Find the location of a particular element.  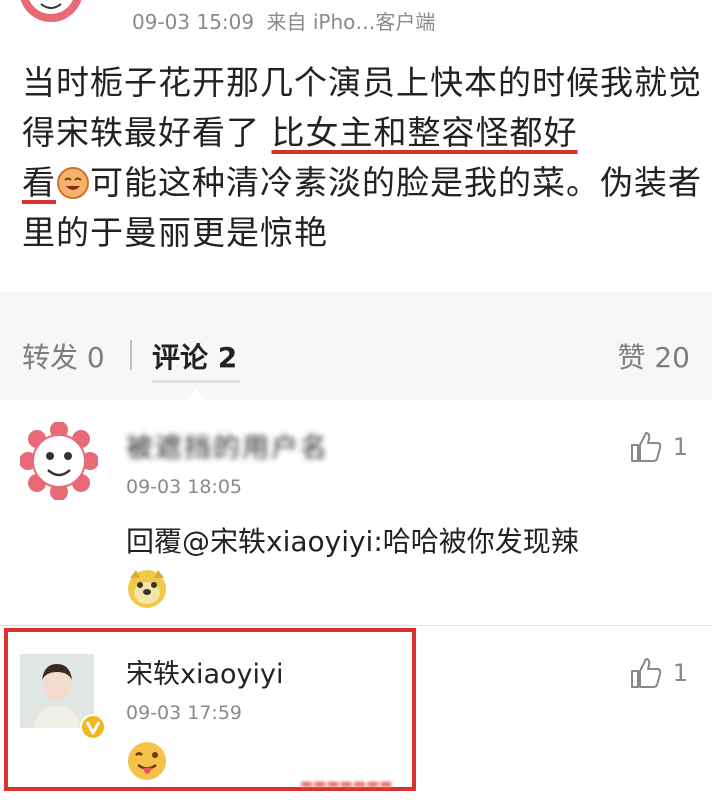

tab-pointer is located at coordinates (196, 394).